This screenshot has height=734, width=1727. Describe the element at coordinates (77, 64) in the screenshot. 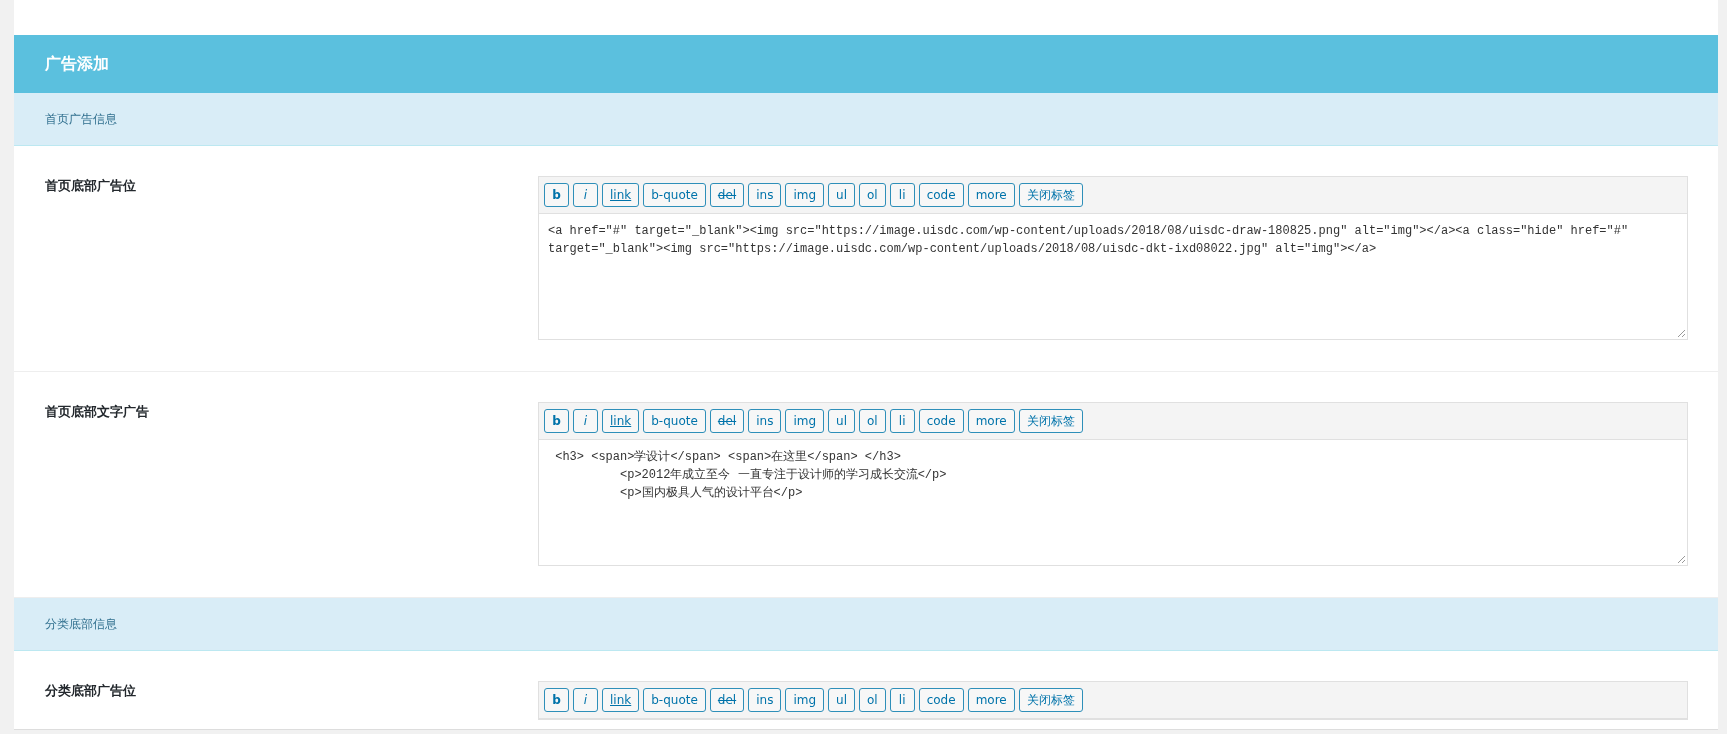

I see `panel-title: 广告添加` at that location.